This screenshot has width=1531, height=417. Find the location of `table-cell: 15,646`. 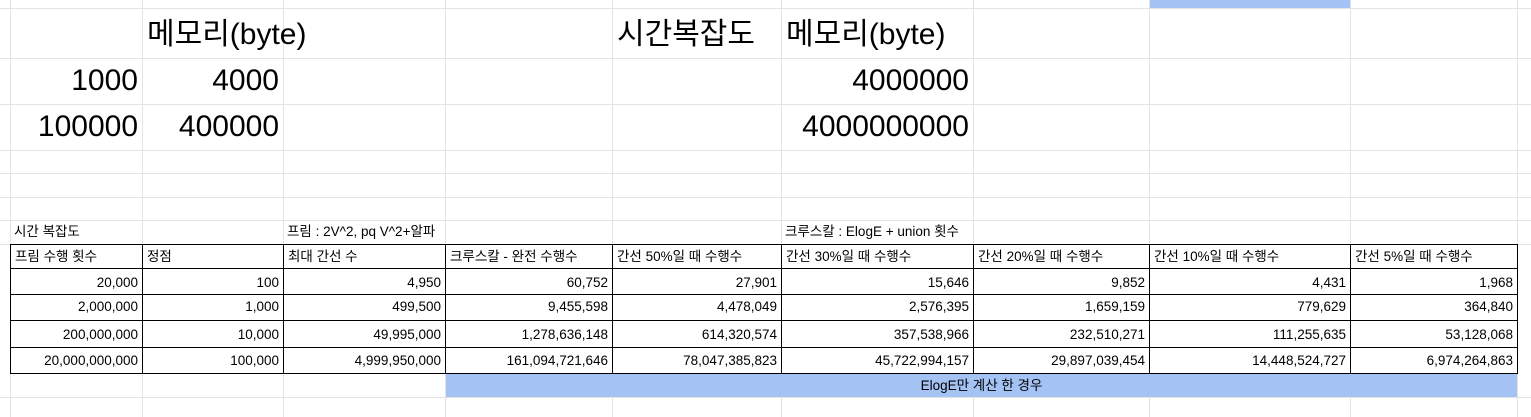

table-cell: 15,646 is located at coordinates (877, 283).